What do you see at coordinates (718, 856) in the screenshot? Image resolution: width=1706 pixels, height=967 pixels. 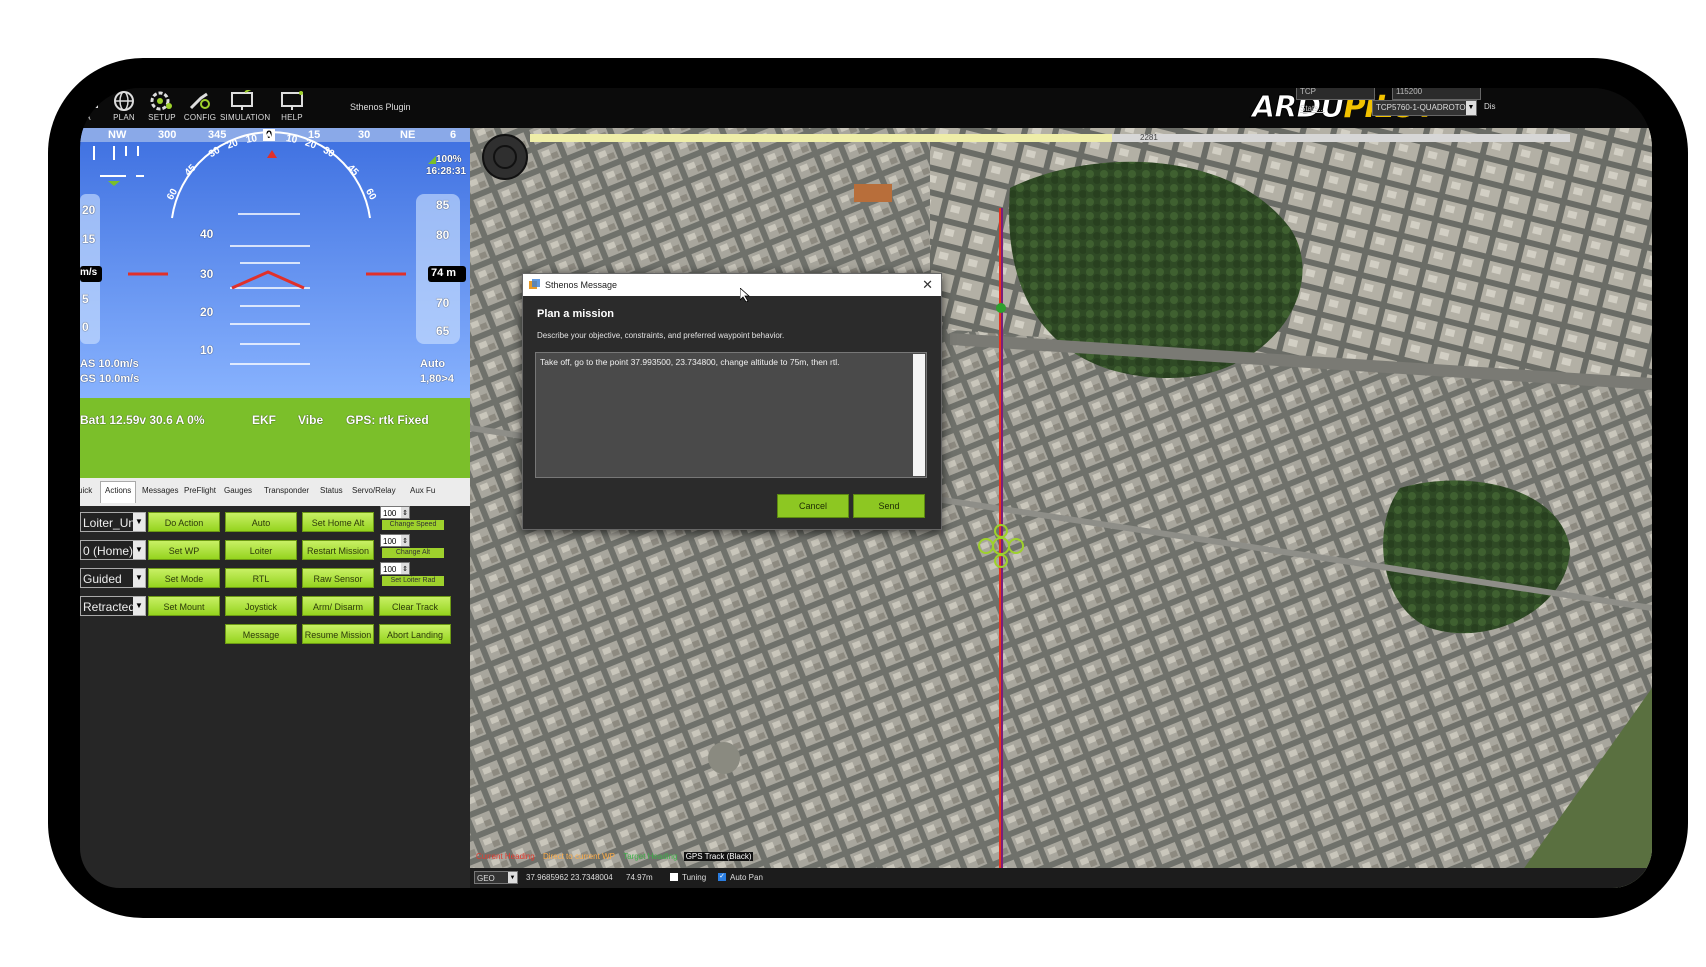 I see `legend-gps-track: GPS Track (Black)` at bounding box center [718, 856].